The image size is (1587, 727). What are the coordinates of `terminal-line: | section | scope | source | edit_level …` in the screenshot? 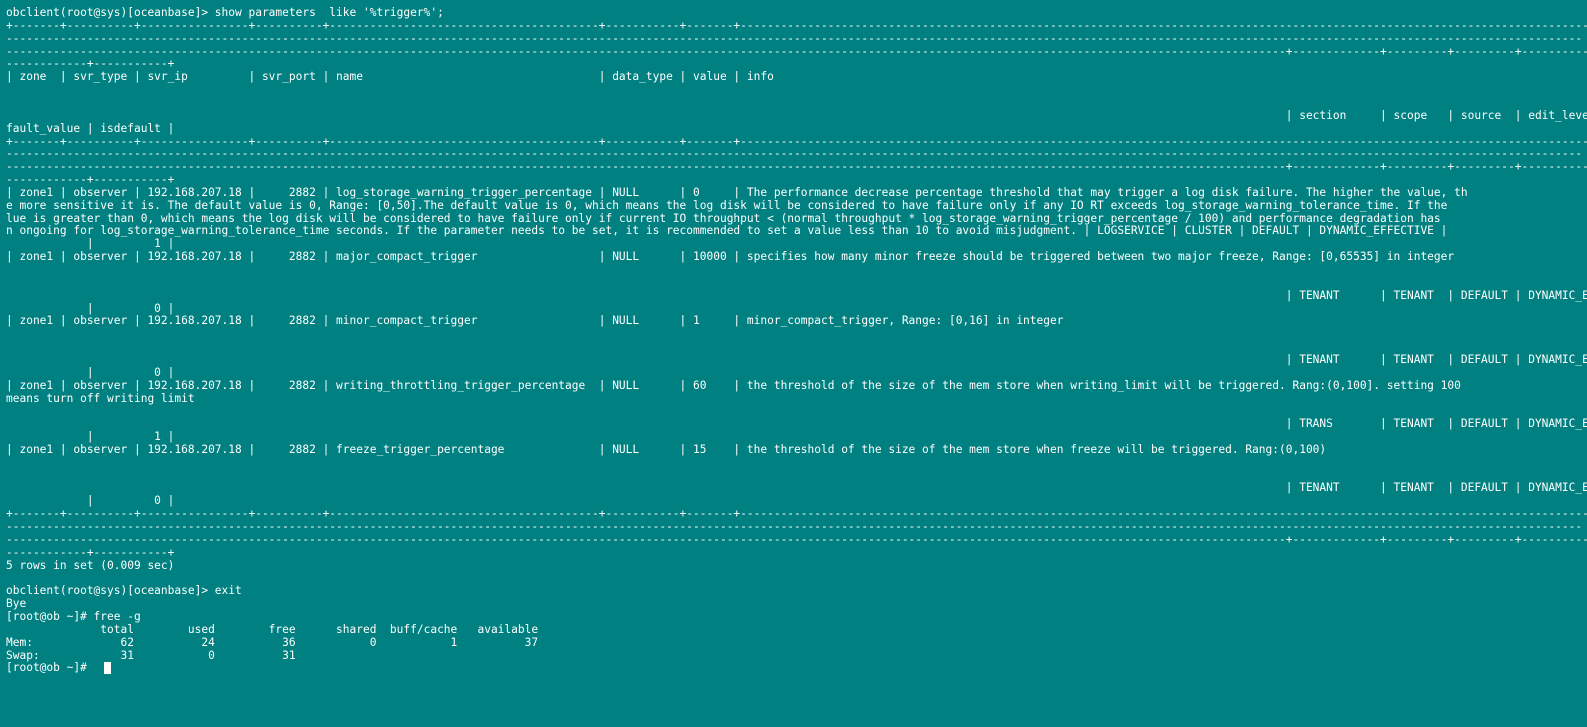 It's located at (796, 115).